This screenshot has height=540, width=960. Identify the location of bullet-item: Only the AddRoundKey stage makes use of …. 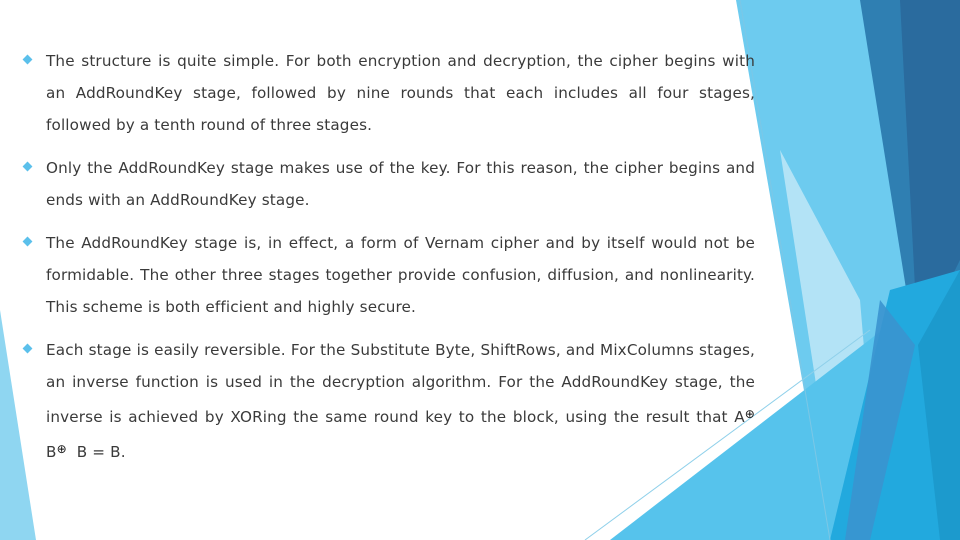
(387, 184).